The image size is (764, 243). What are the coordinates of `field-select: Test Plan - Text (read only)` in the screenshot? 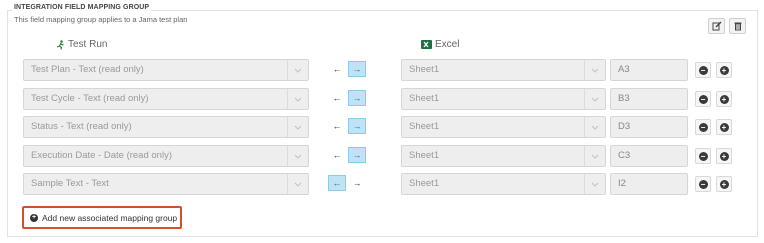 It's located at (166, 70).